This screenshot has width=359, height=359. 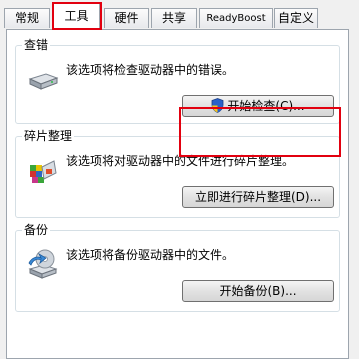 I want to click on tab-strip: 常规 工具 硬件 共享 ReadyBoost 自定义, so click(x=179, y=15).